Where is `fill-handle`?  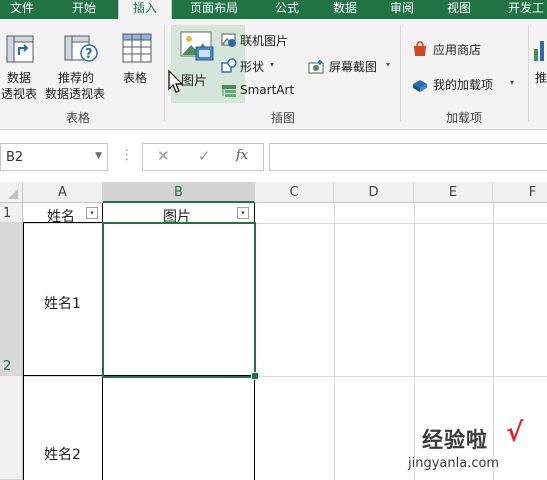 fill-handle is located at coordinates (255, 376).